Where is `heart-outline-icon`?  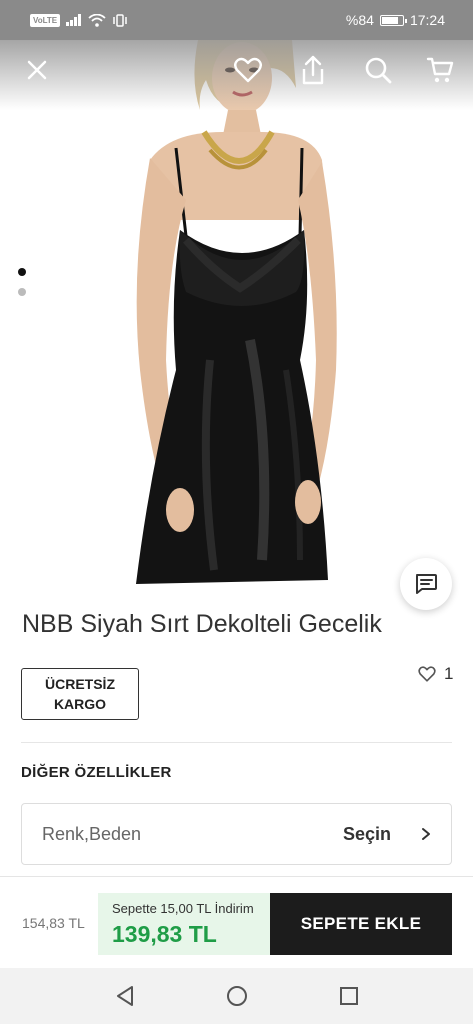 heart-outline-icon is located at coordinates (427, 674).